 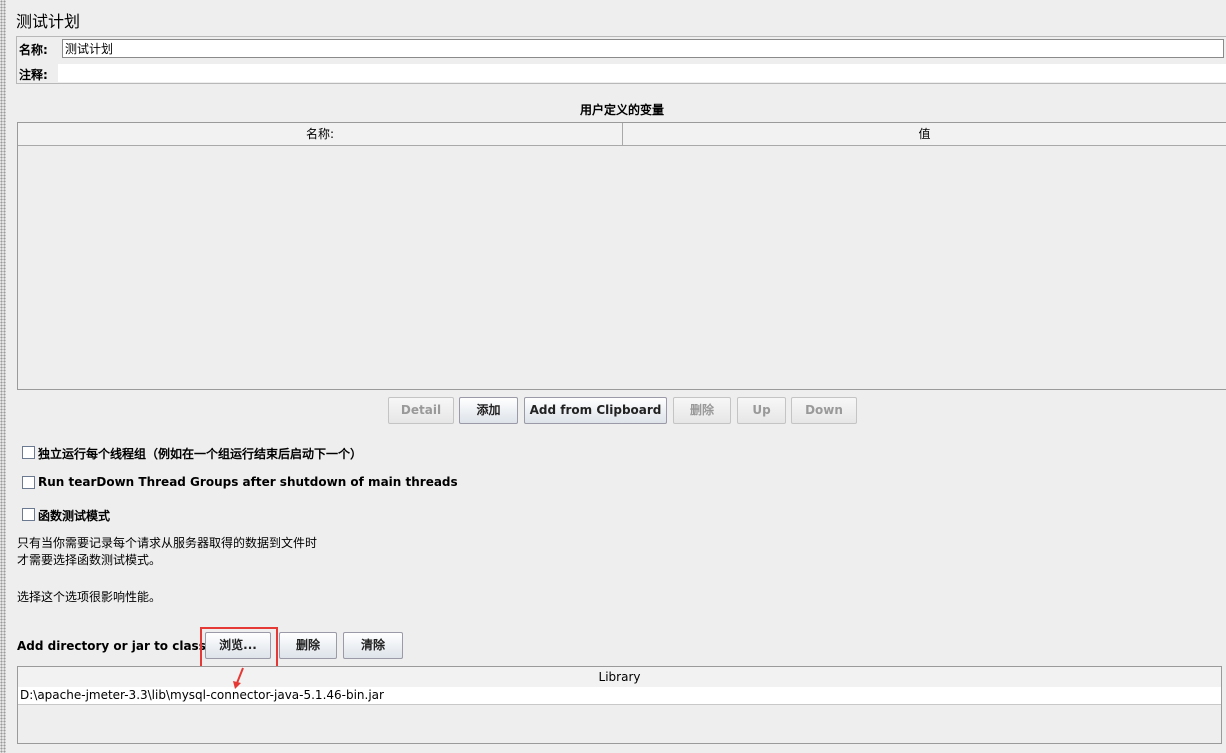 What do you see at coordinates (28, 452) in the screenshot?
I see `serialize-checkbox` at bounding box center [28, 452].